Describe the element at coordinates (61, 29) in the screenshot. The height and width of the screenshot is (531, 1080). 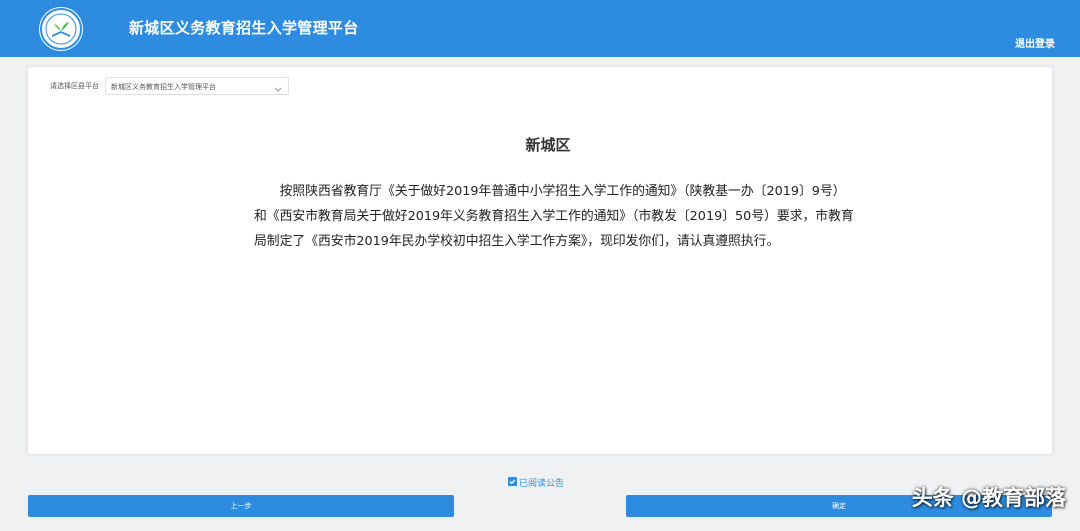
I see `school-logo-icon` at that location.